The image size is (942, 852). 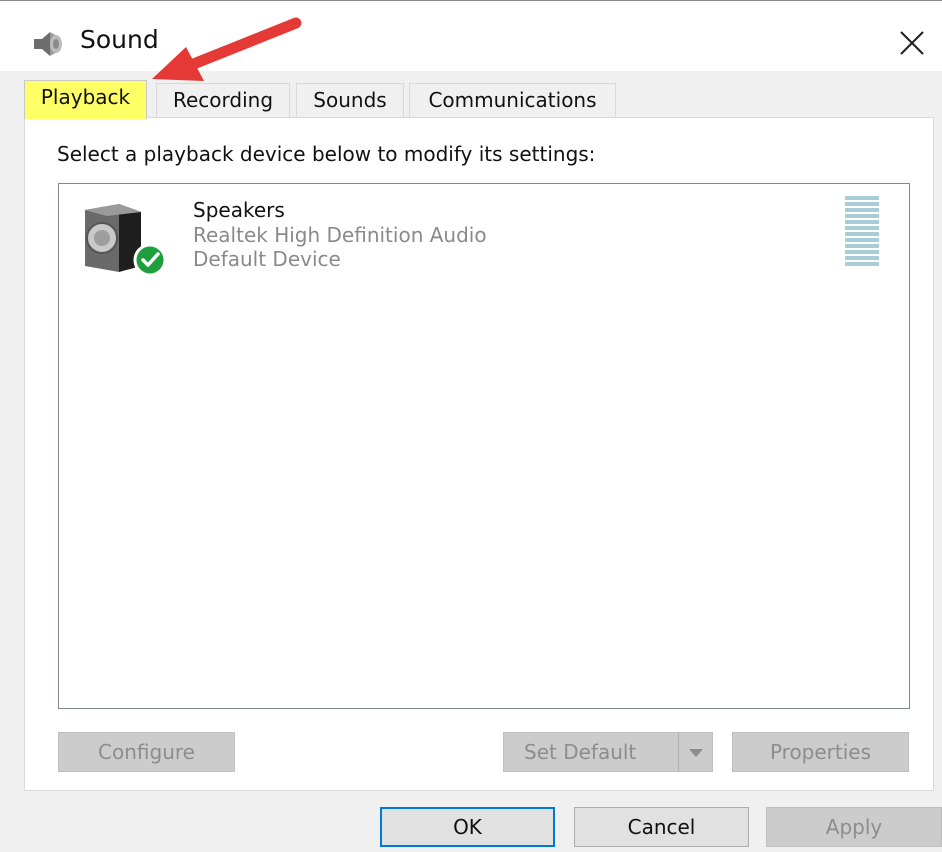 What do you see at coordinates (239, 210) in the screenshot?
I see `device-name: Speakers` at bounding box center [239, 210].